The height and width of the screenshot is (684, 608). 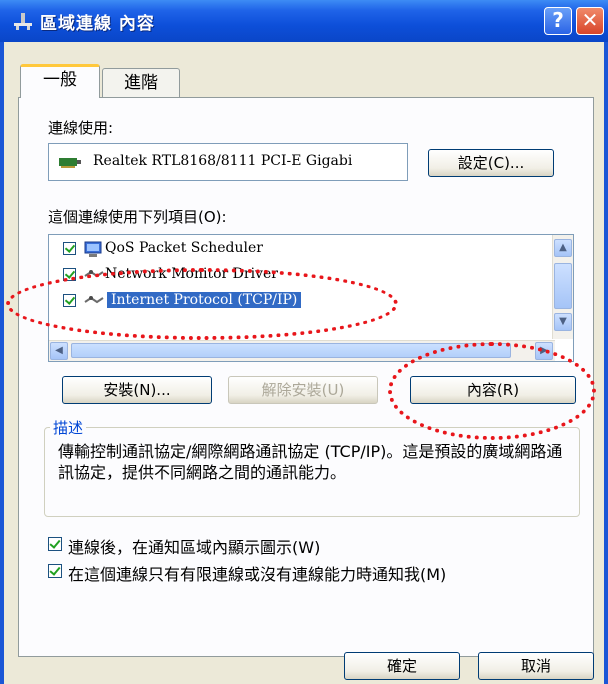 What do you see at coordinates (194, 547) in the screenshot?
I see `show-icon-label: 連線後，在通知區域內顯示圖示(W)` at bounding box center [194, 547].